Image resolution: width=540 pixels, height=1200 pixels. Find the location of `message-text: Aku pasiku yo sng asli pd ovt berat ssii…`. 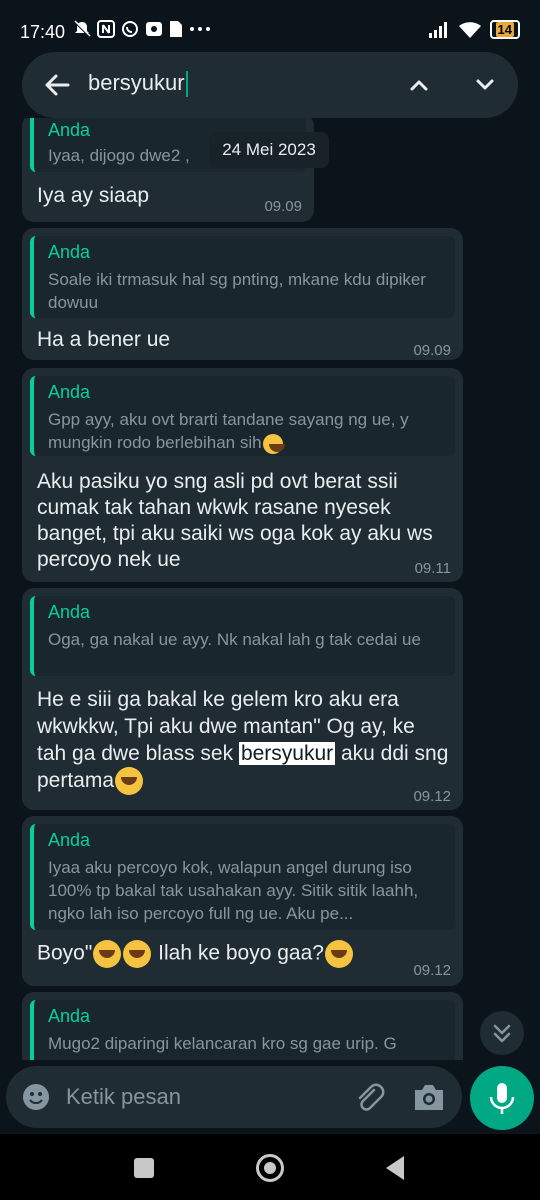

message-text: Aku pasiku yo sng asli pd ovt berat ssii… is located at coordinates (235, 520).